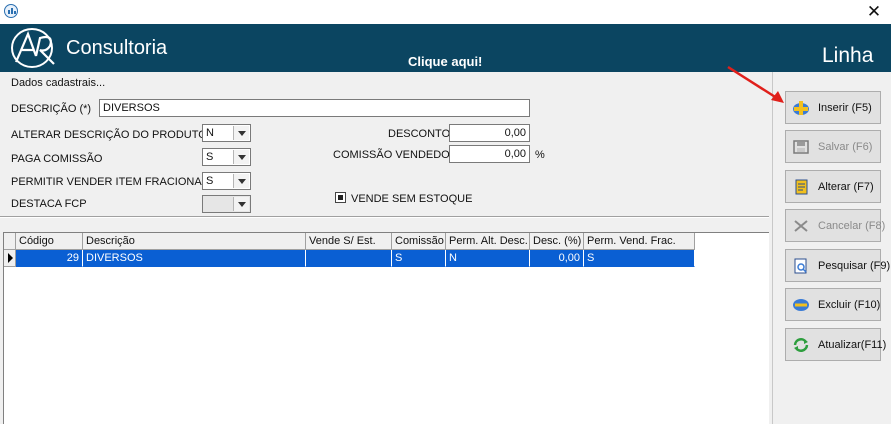 The width and height of the screenshot is (891, 424). What do you see at coordinates (755, 84) in the screenshot?
I see `annotation-arrow-icon` at bounding box center [755, 84].